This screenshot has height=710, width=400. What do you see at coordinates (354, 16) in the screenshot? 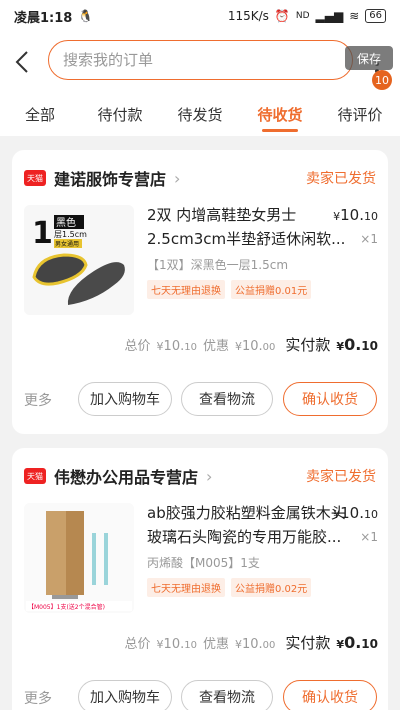
I see `wifi-icon: ≋` at bounding box center [354, 16].